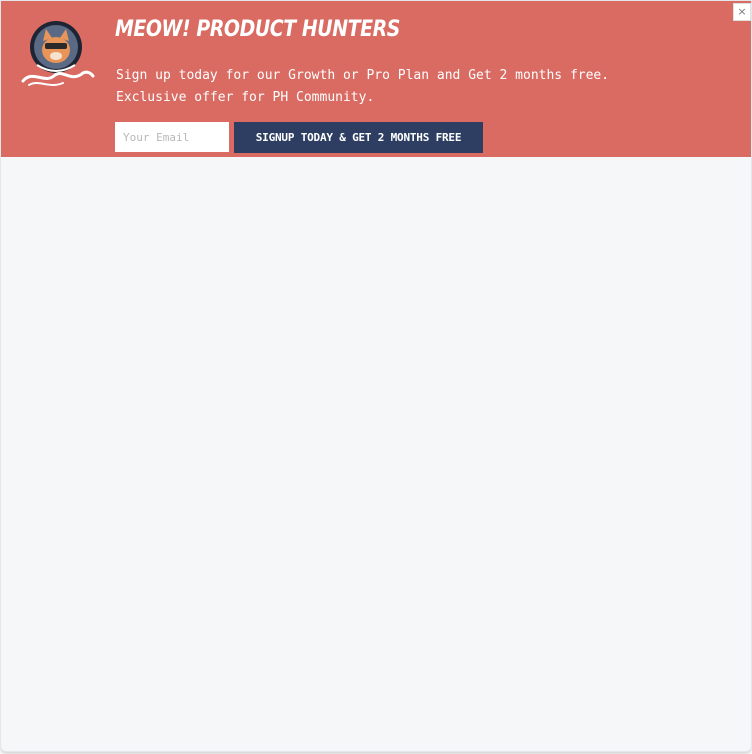 This screenshot has width=752, height=754. I want to click on cat-astronaut-logo-icon, so click(58, 53).